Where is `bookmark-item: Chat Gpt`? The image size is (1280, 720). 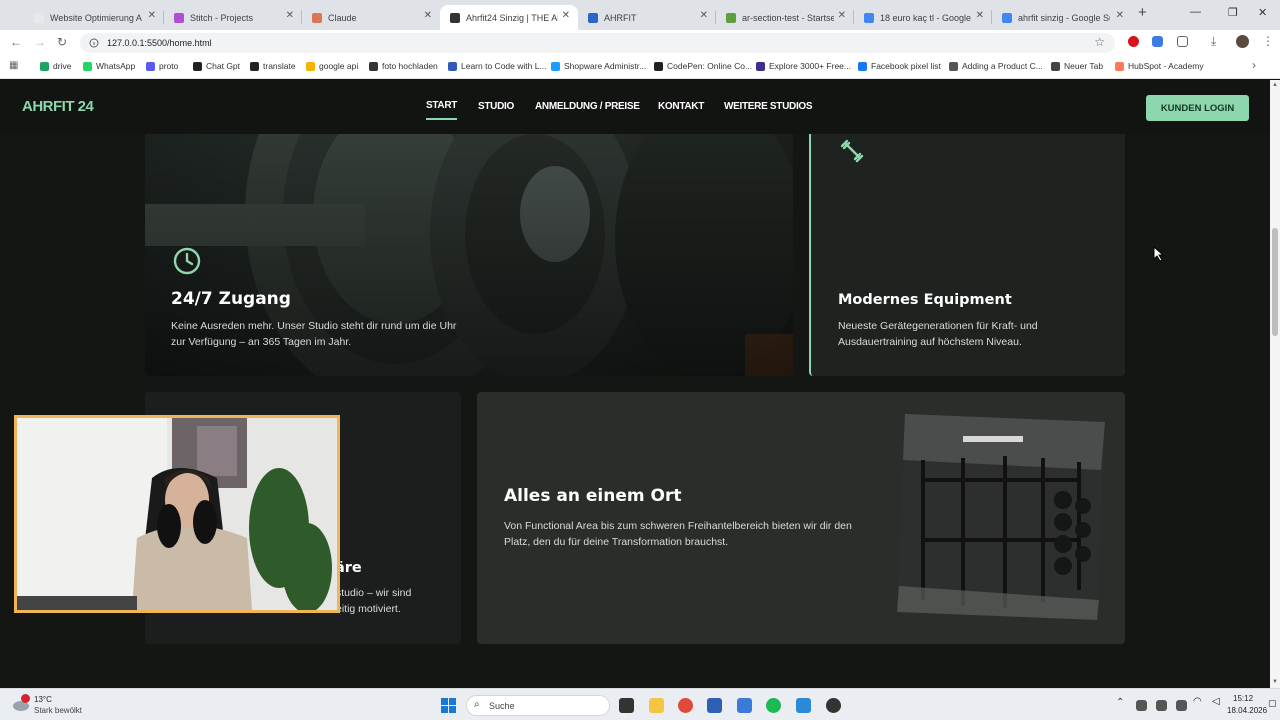 bookmark-item: Chat Gpt is located at coordinates (216, 66).